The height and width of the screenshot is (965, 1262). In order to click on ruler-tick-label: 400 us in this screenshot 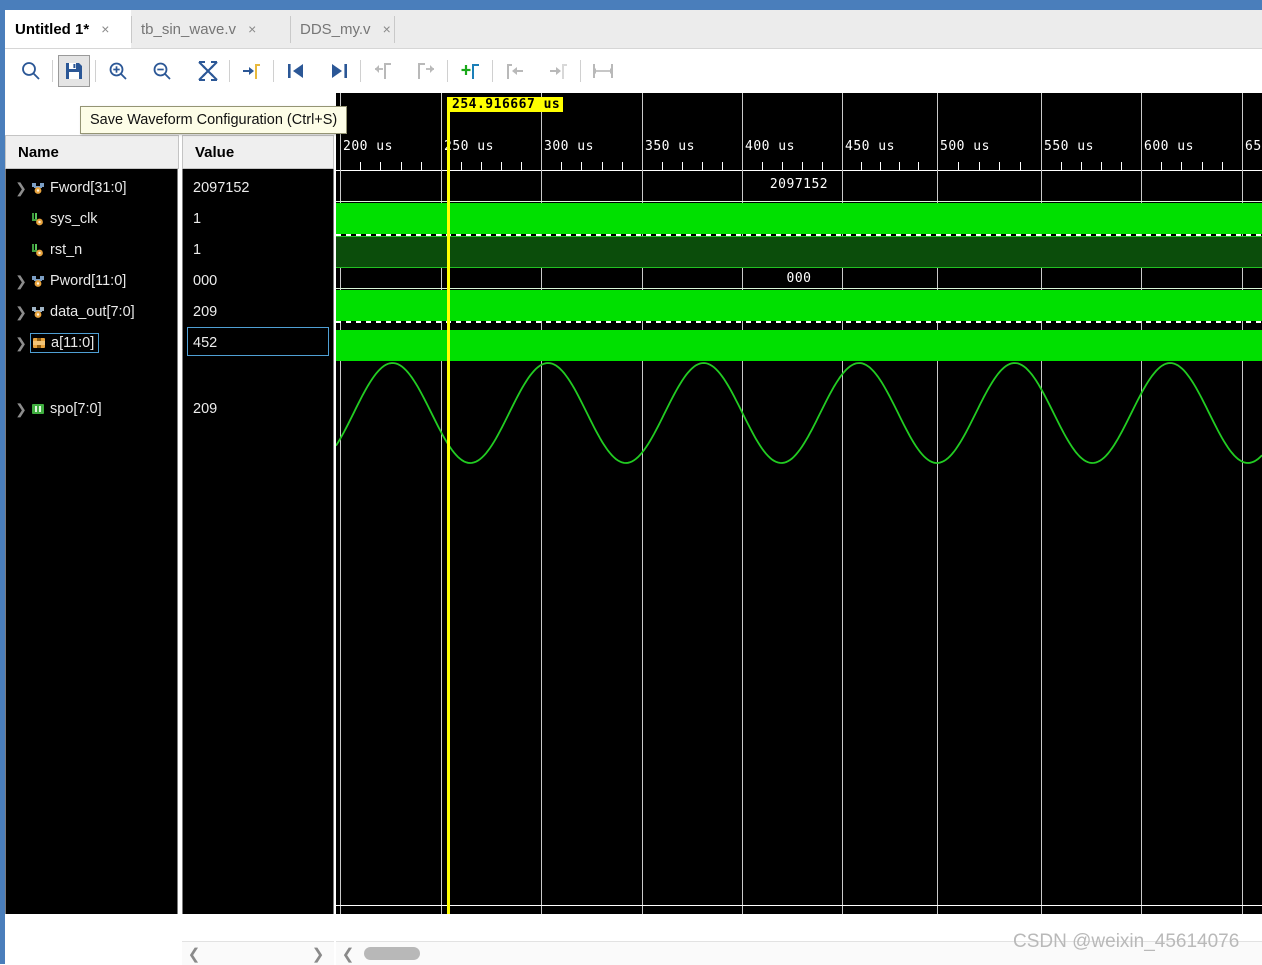, I will do `click(770, 146)`.